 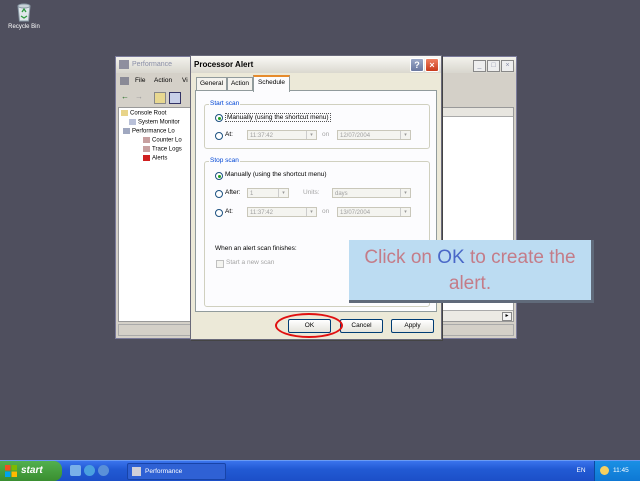 I want to click on up-folder-icon, so click(x=160, y=98).